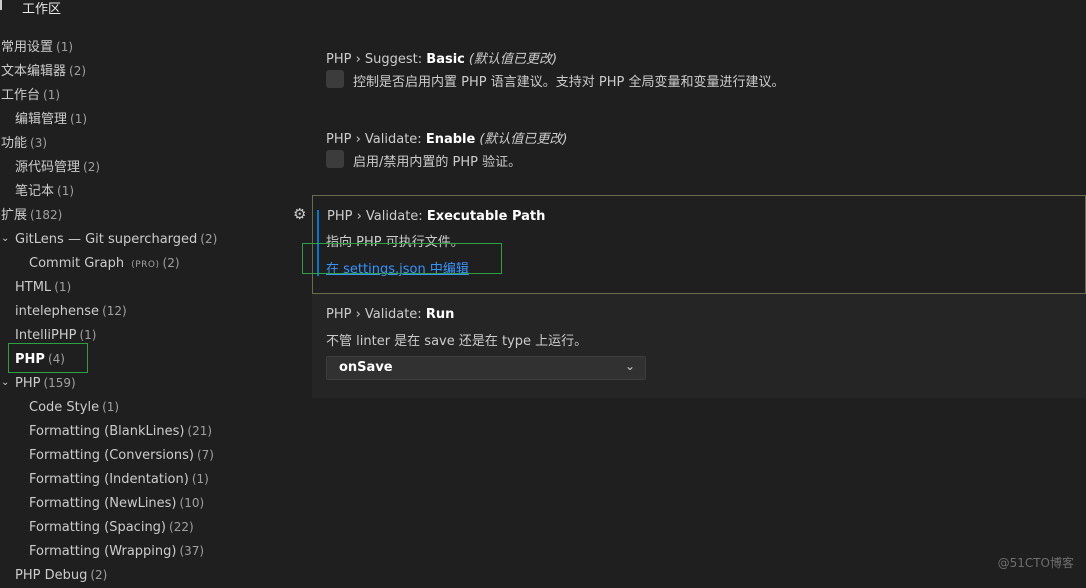  I want to click on toc-label: Formatting (Spacing), so click(98, 527).